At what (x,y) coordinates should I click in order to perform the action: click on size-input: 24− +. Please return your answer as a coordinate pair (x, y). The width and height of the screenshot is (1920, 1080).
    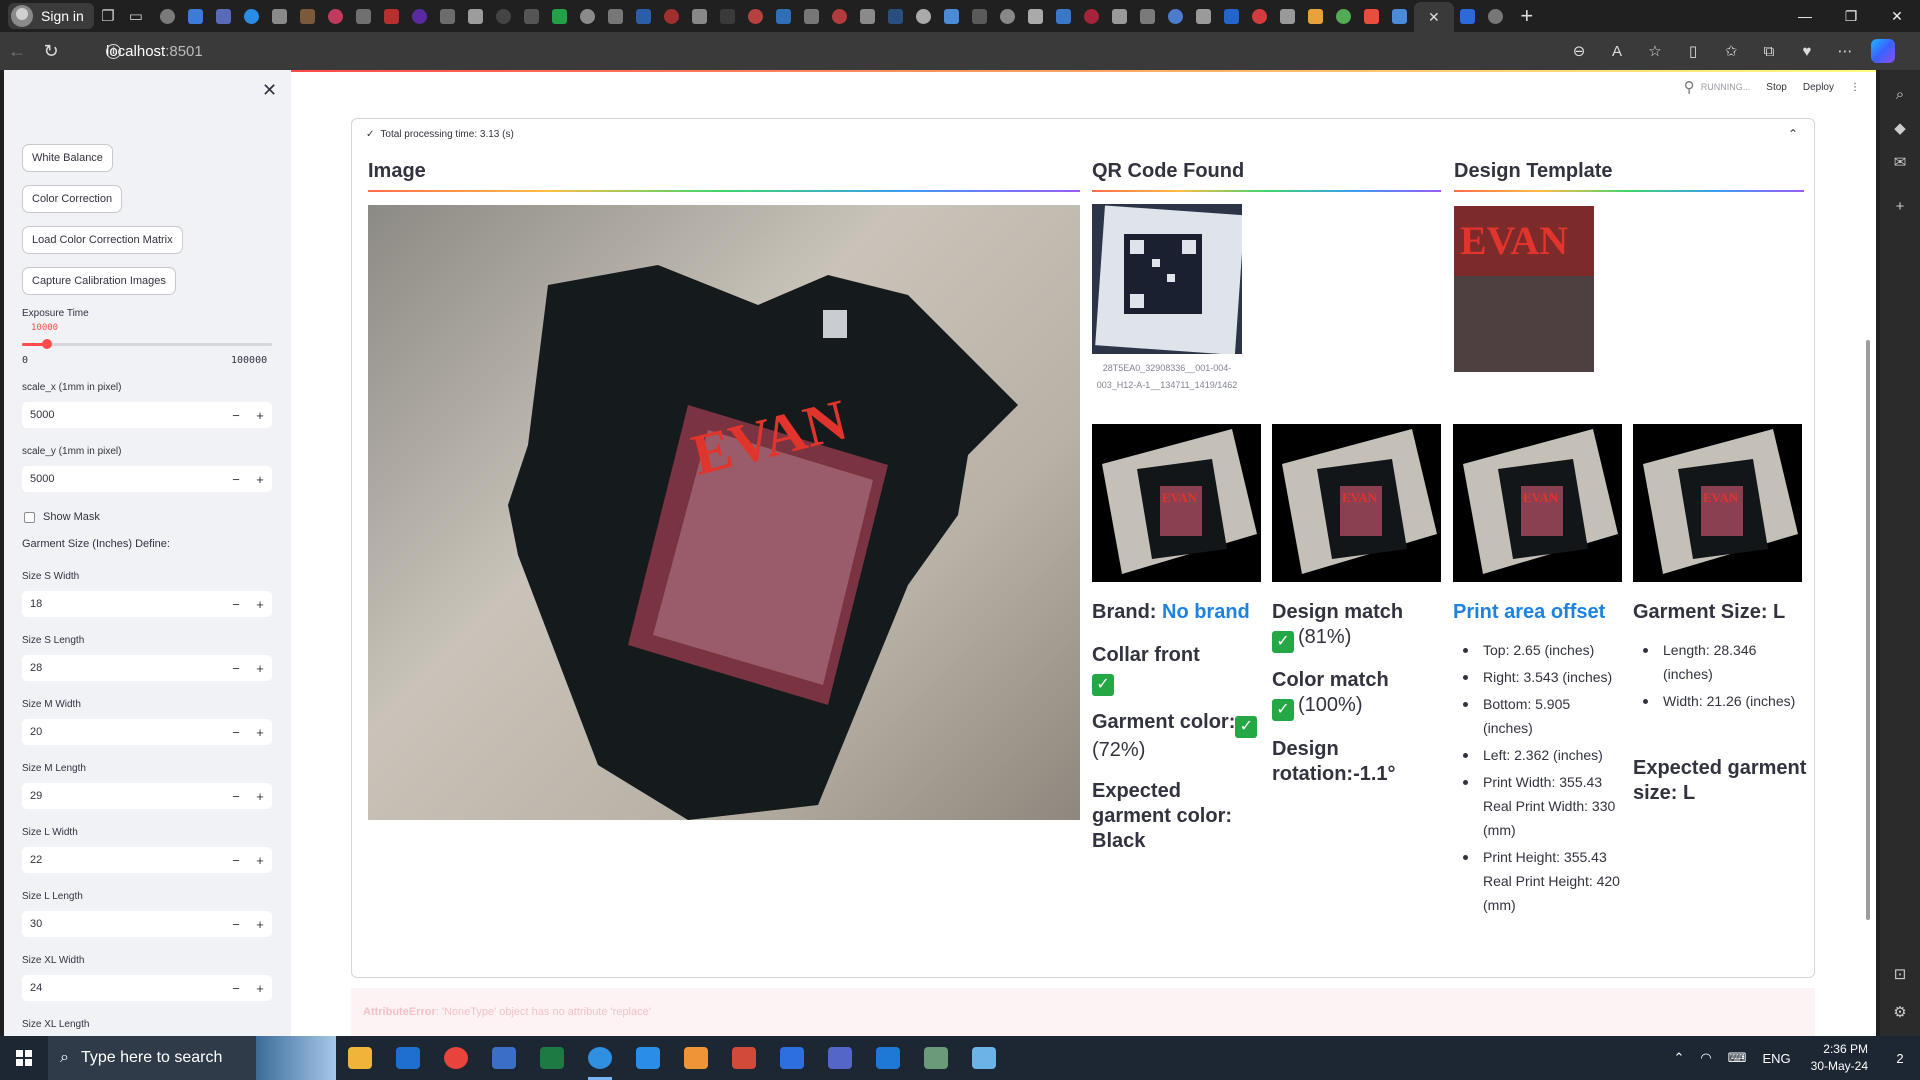
    Looking at the image, I should click on (147, 988).